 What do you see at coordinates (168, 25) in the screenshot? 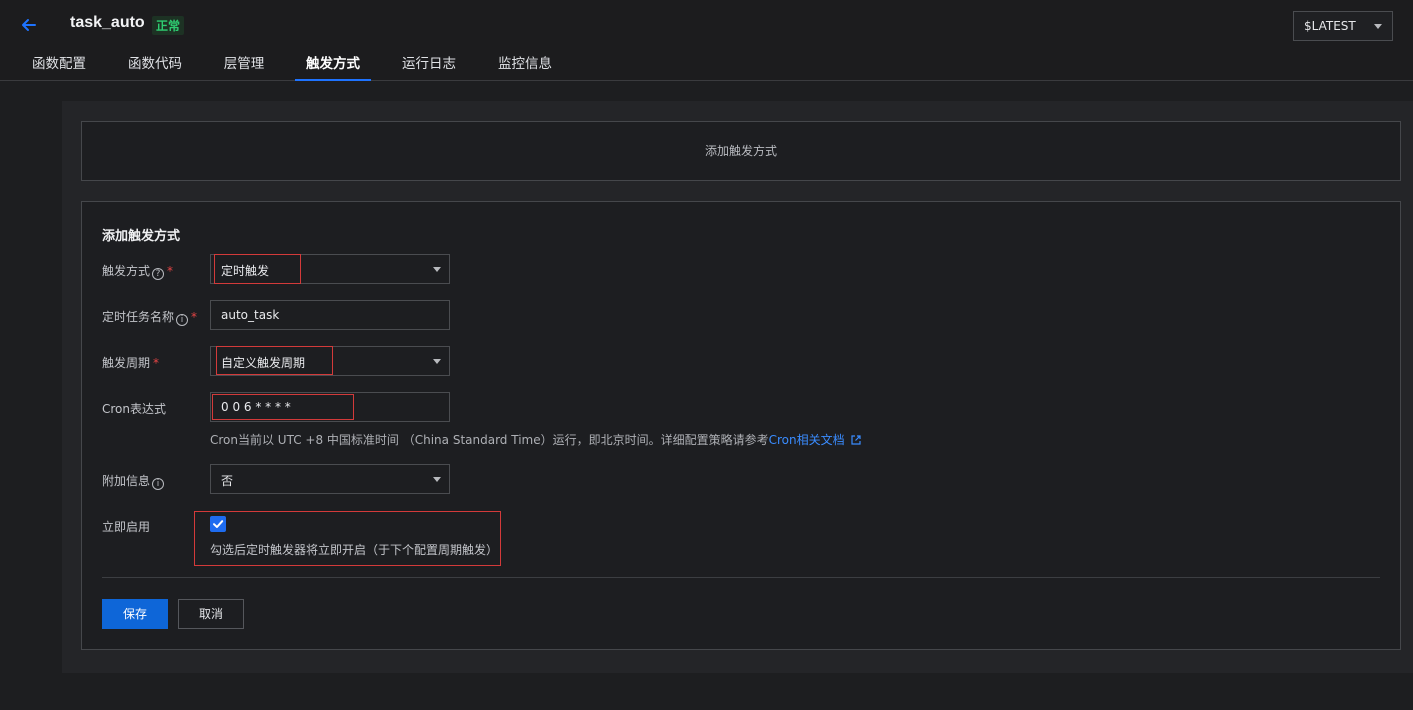
I see `status-badge: 正常` at bounding box center [168, 25].